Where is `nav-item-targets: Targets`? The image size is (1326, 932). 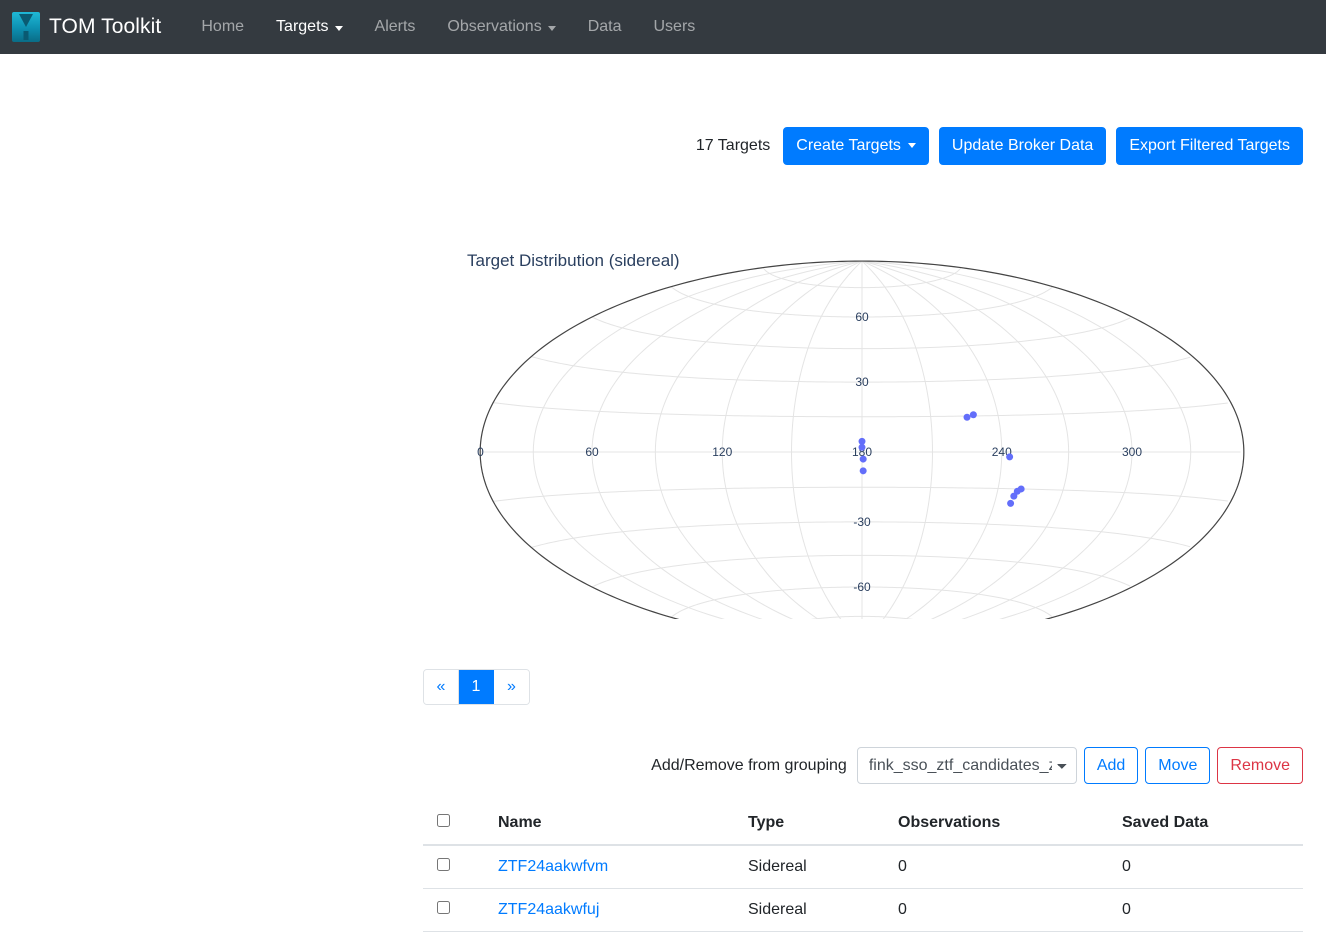
nav-item-targets: Targets is located at coordinates (309, 27).